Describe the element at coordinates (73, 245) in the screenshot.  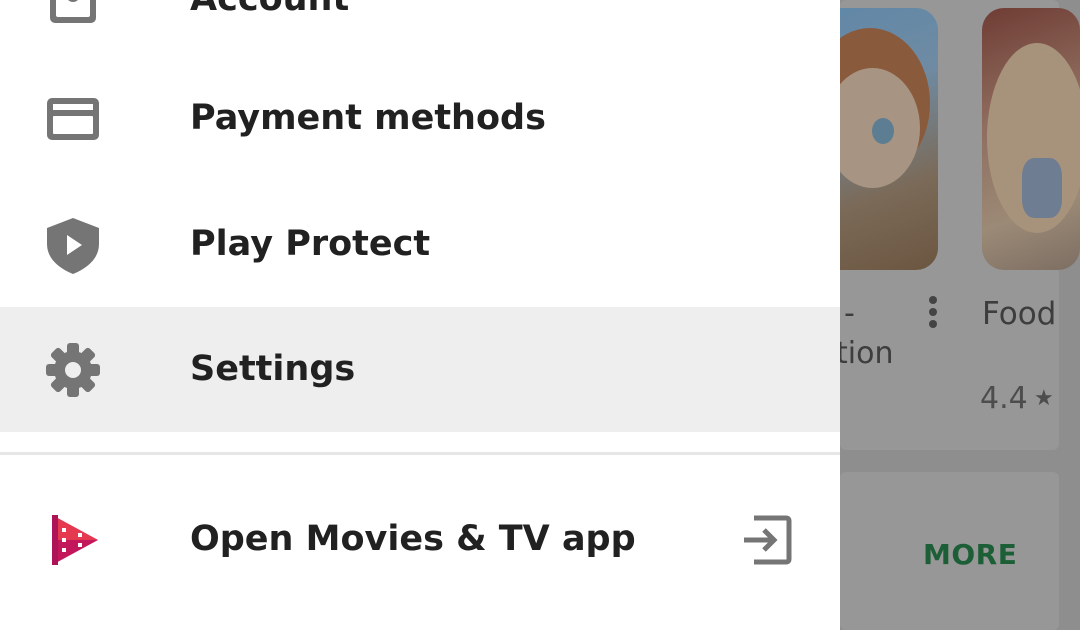
I see `shield-play-icon` at that location.